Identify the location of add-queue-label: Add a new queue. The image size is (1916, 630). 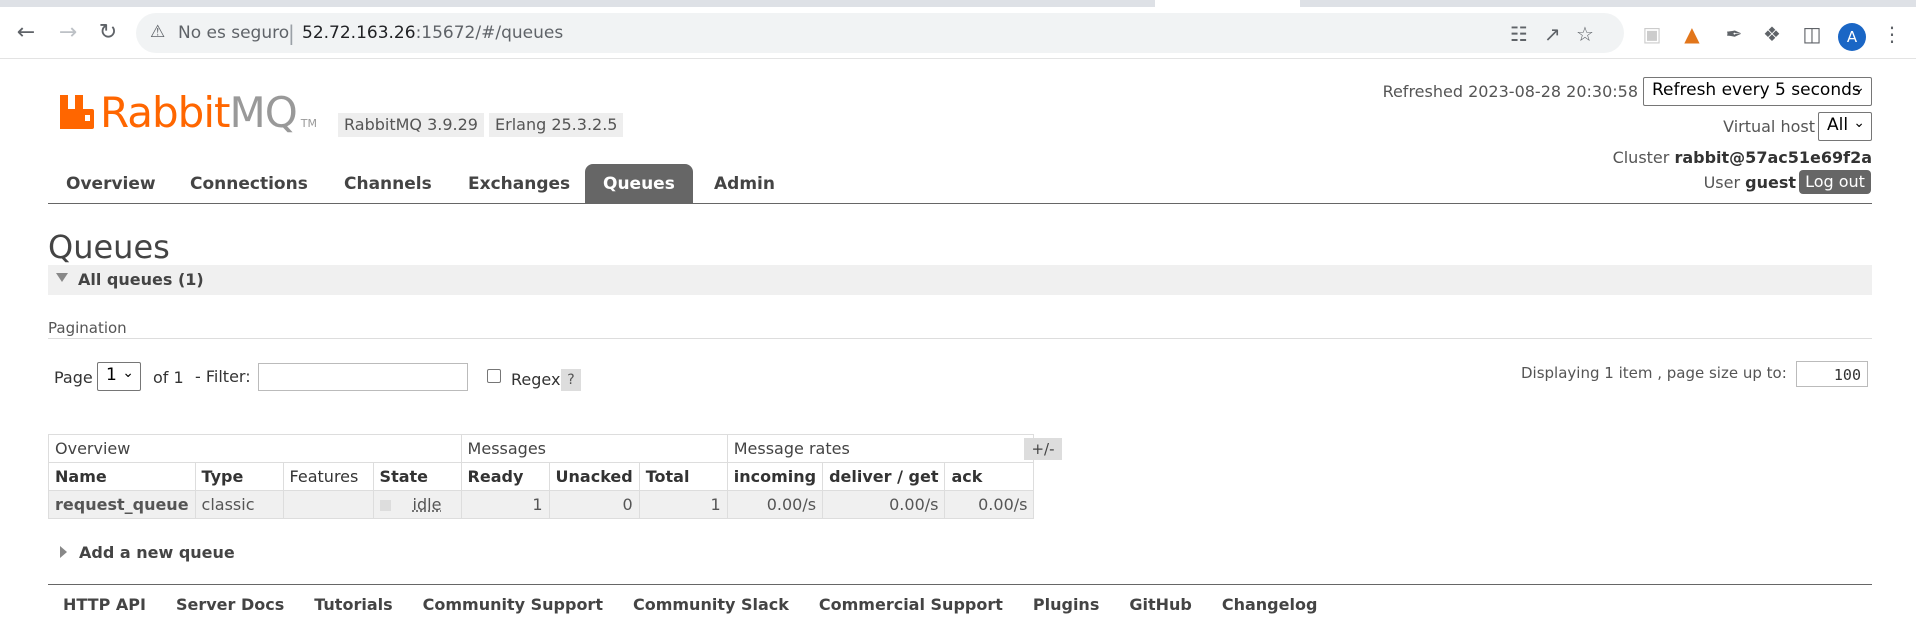
(157, 552).